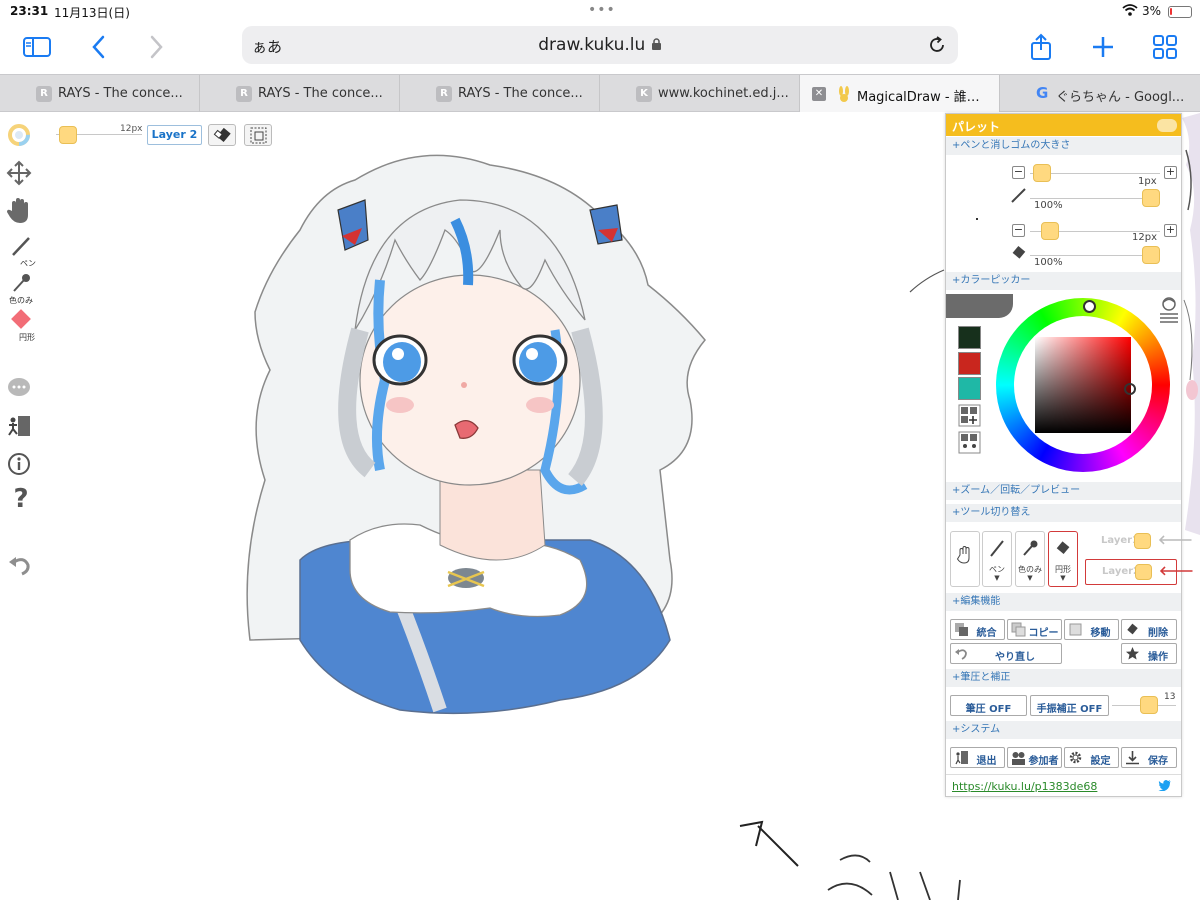 The width and height of the screenshot is (1200, 900). I want to click on eyedropper-icon, so click(21, 283).